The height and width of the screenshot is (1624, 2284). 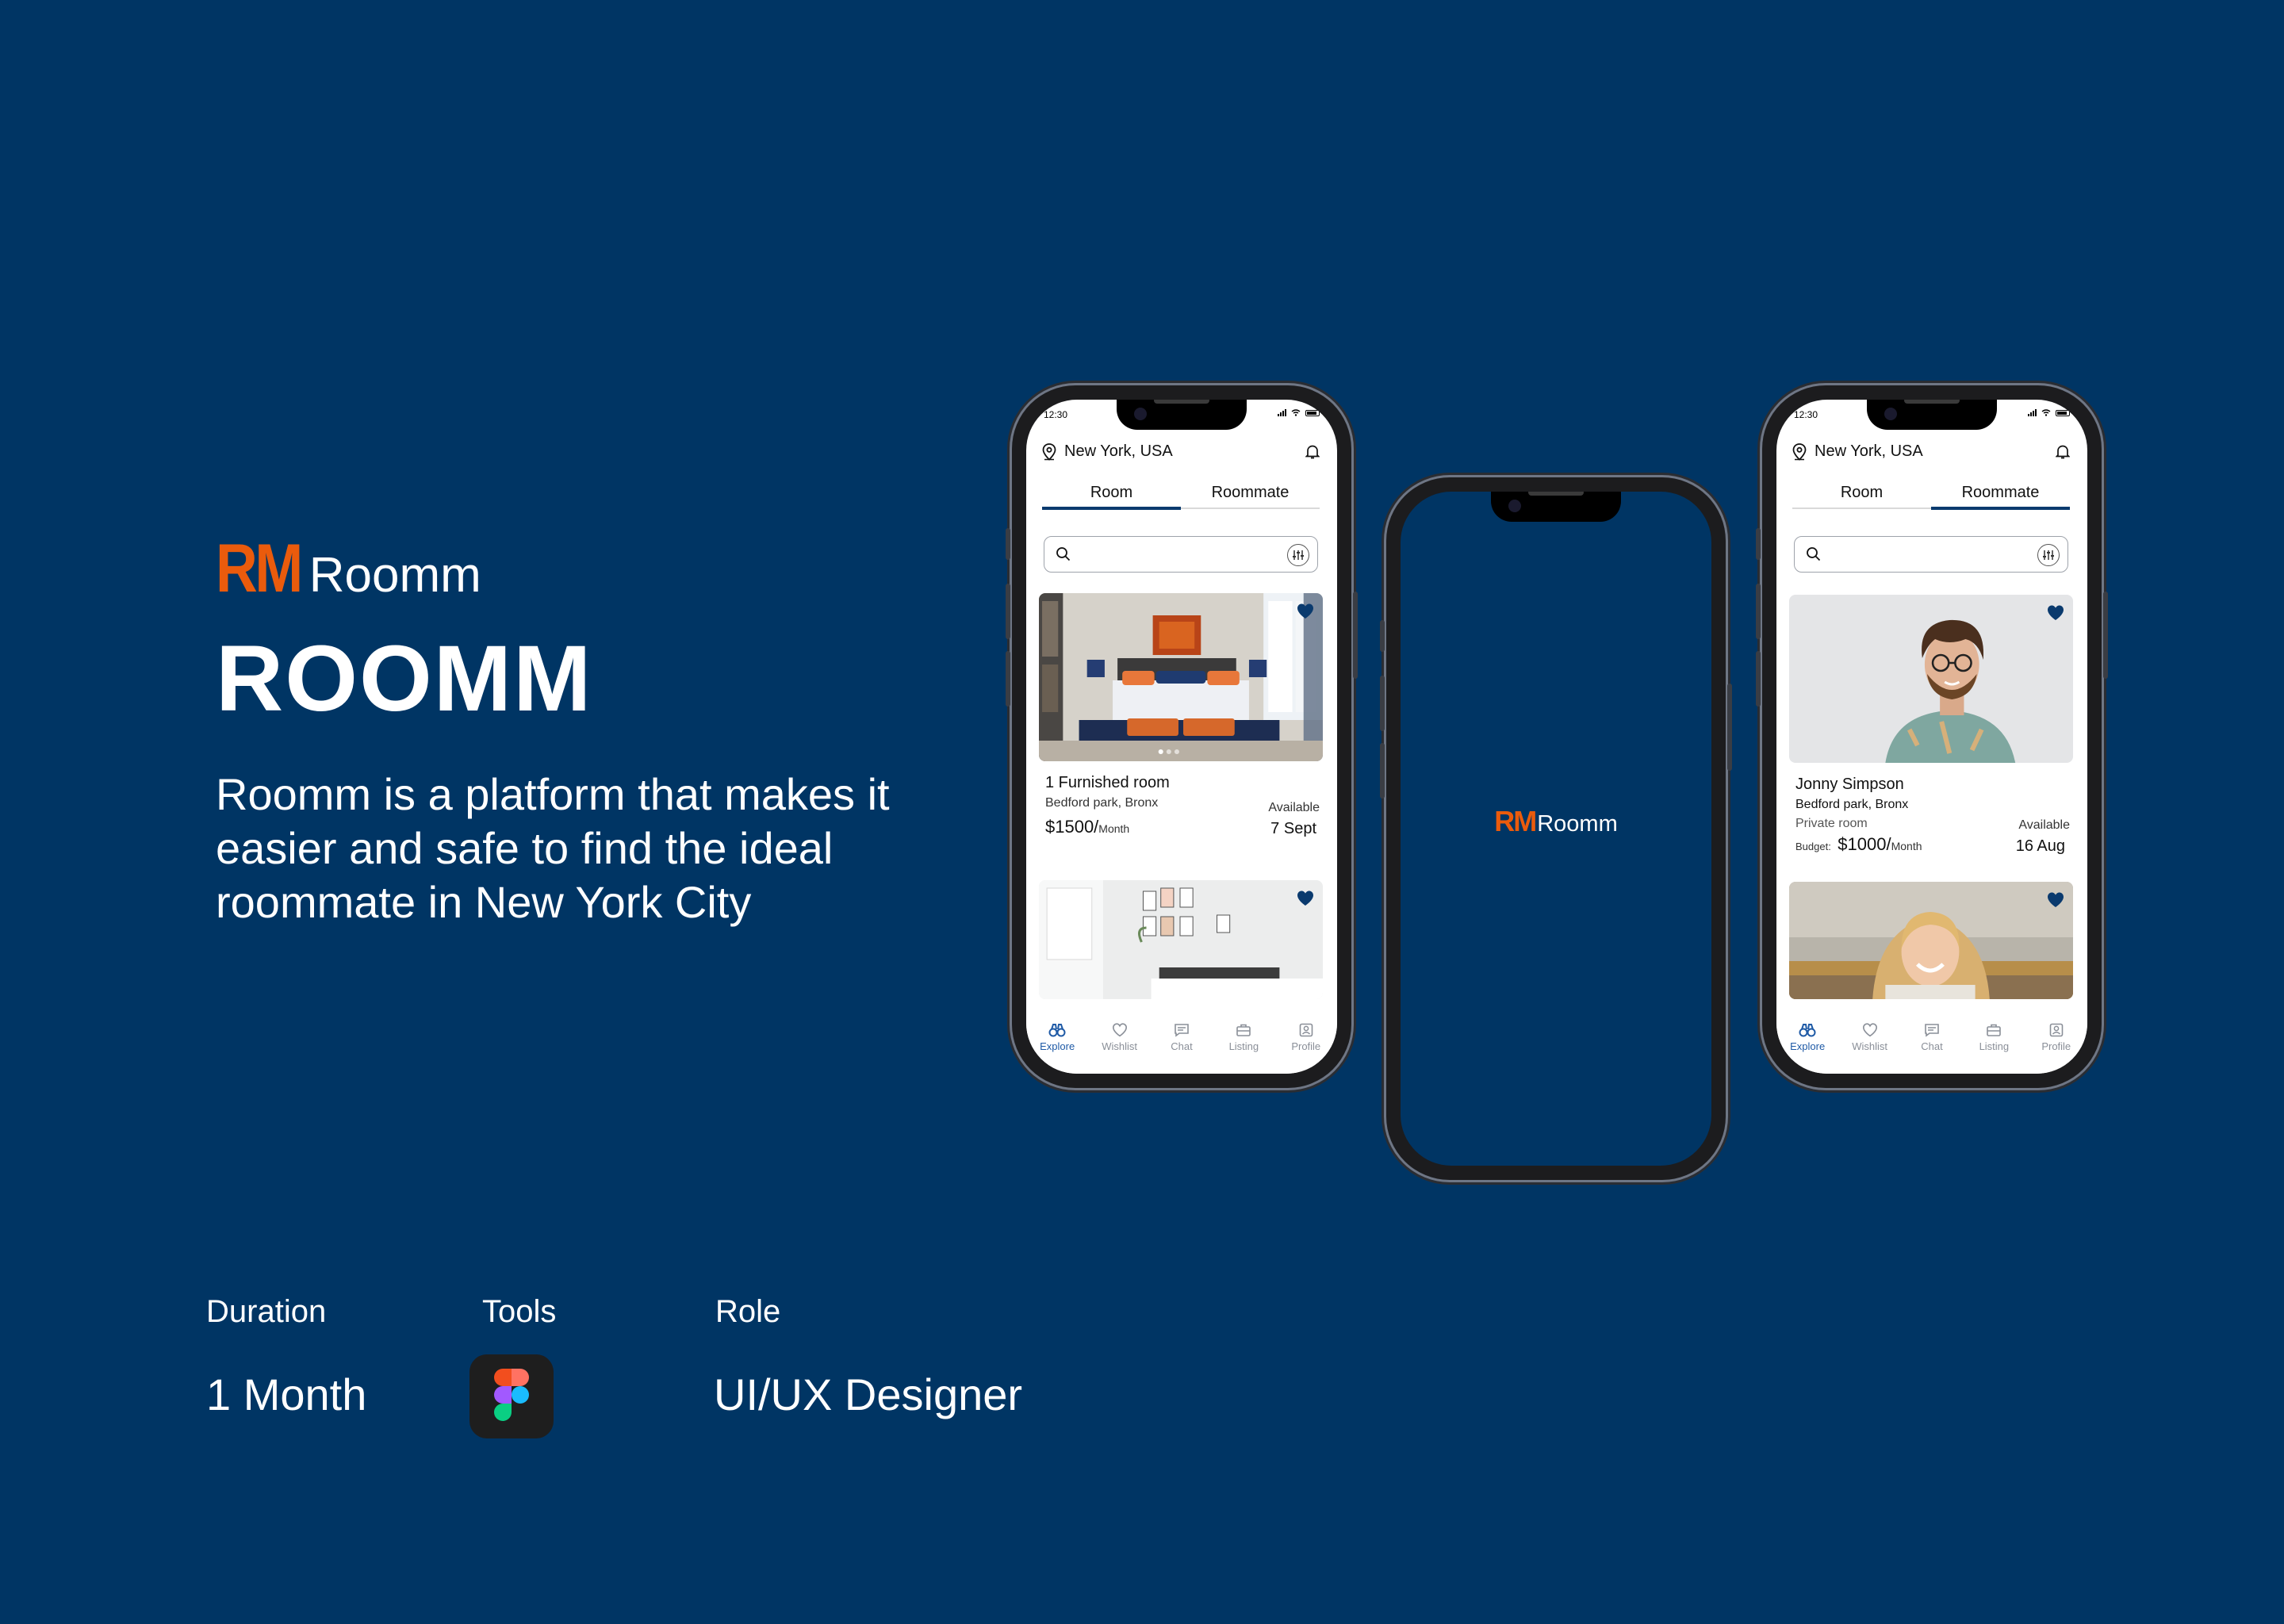 What do you see at coordinates (1831, 824) in the screenshot?
I see `room-type: Private room` at bounding box center [1831, 824].